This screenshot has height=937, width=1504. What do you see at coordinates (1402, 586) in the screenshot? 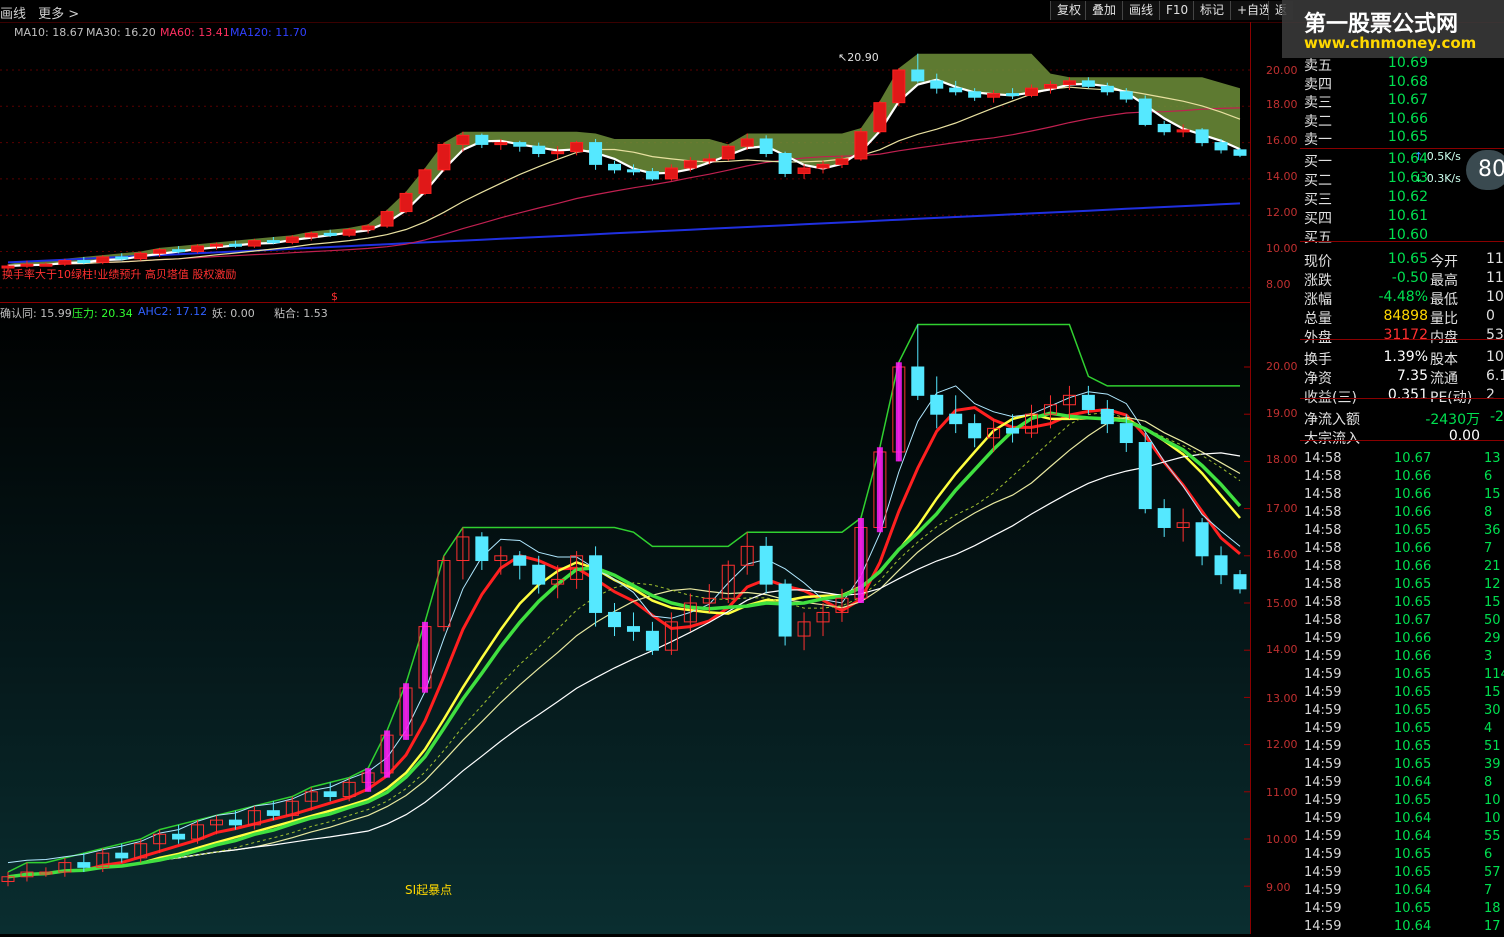
I see `trade-row: 14:58 10.65 12` at bounding box center [1402, 586].